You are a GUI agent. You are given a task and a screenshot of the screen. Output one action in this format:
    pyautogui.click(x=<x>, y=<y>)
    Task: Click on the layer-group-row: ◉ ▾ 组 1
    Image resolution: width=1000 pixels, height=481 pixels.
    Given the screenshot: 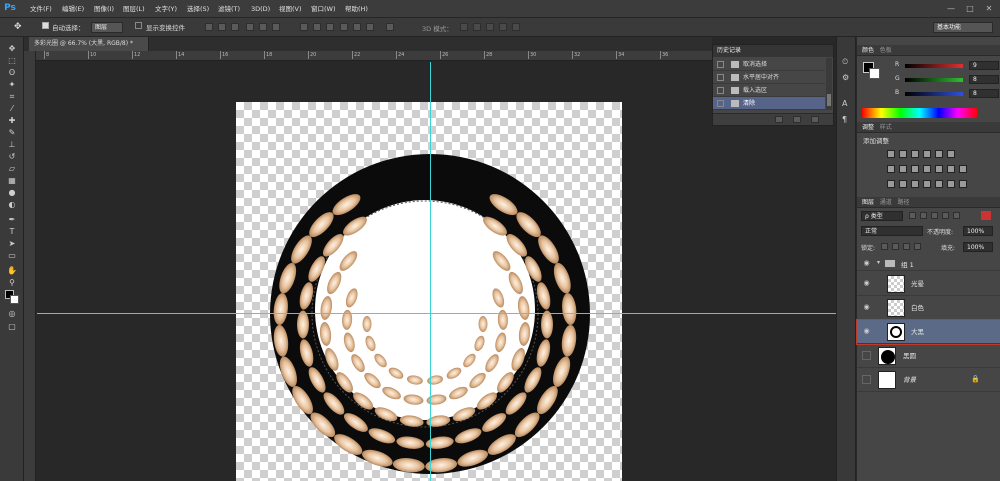 What is the action you would take?
    pyautogui.click(x=928, y=264)
    